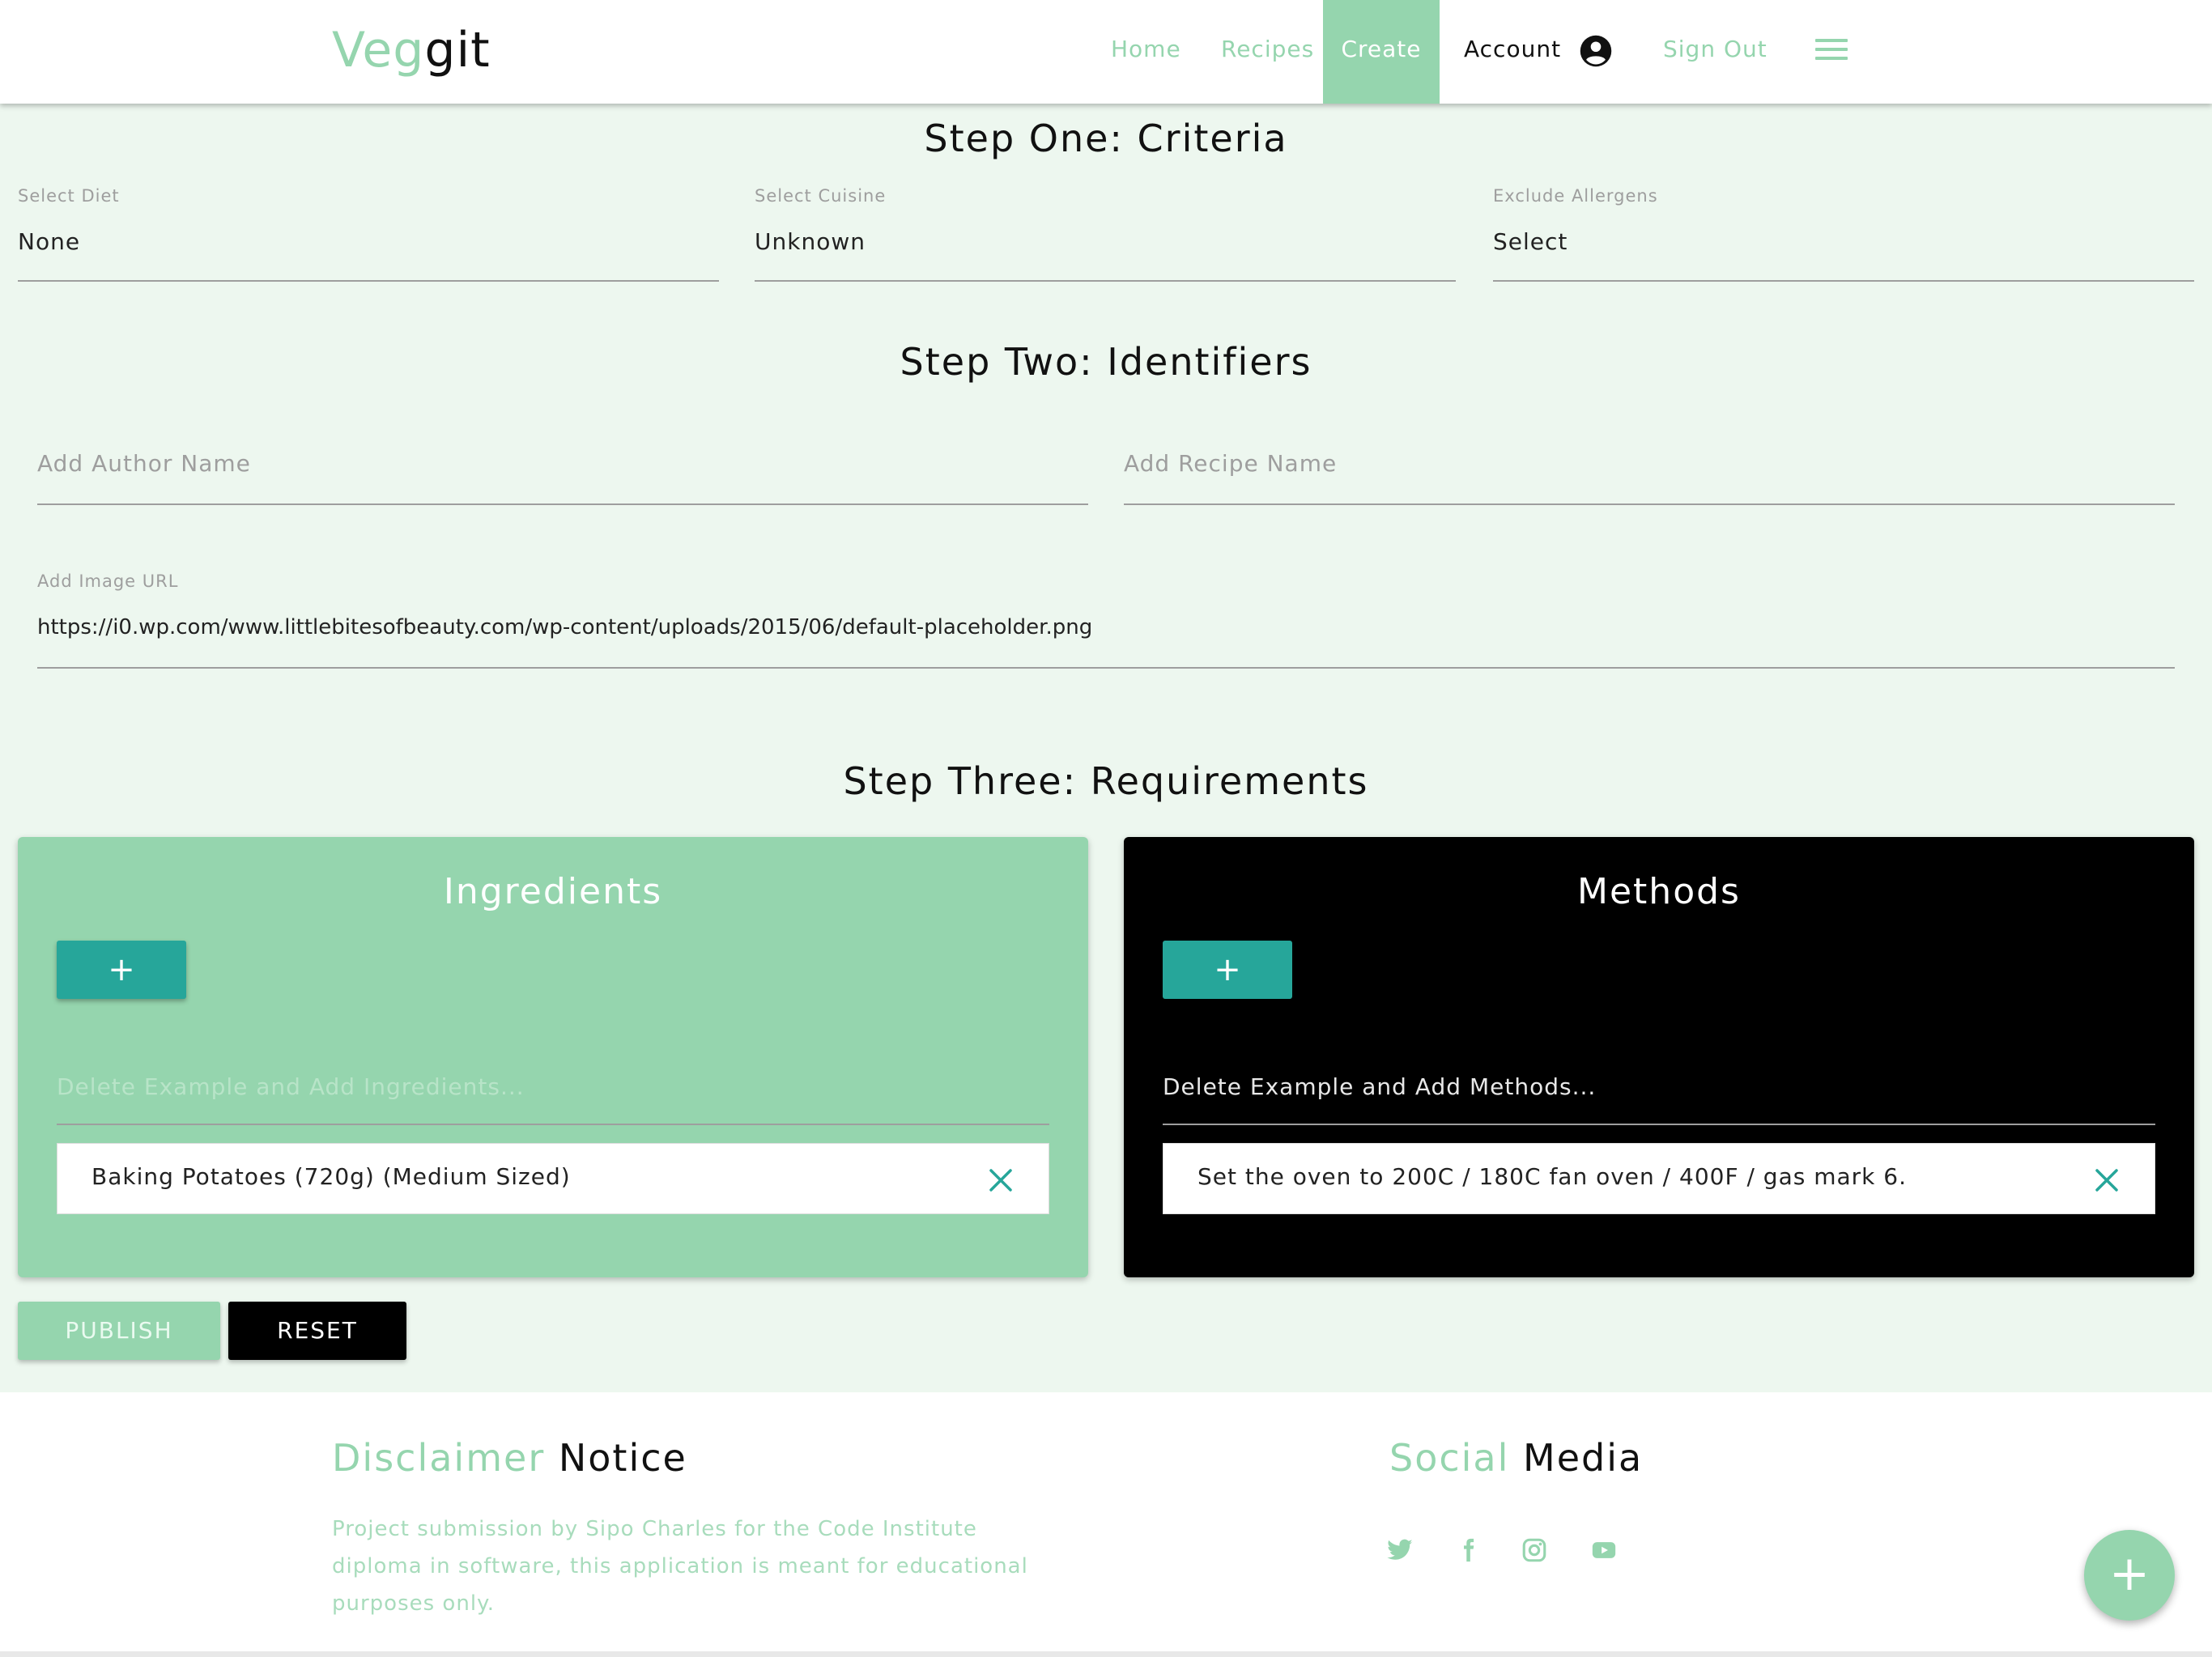 The height and width of the screenshot is (1657, 2212). Describe the element at coordinates (1513, 52) in the screenshot. I see `nav-account: Account` at that location.